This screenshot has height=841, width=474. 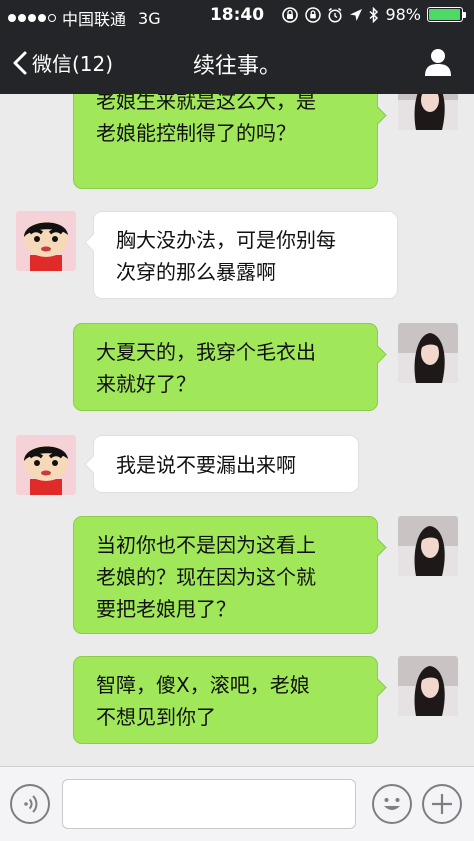 I want to click on message-bubble: 大夏天的，我穿个毛衣出 来就好了？, so click(x=230, y=367).